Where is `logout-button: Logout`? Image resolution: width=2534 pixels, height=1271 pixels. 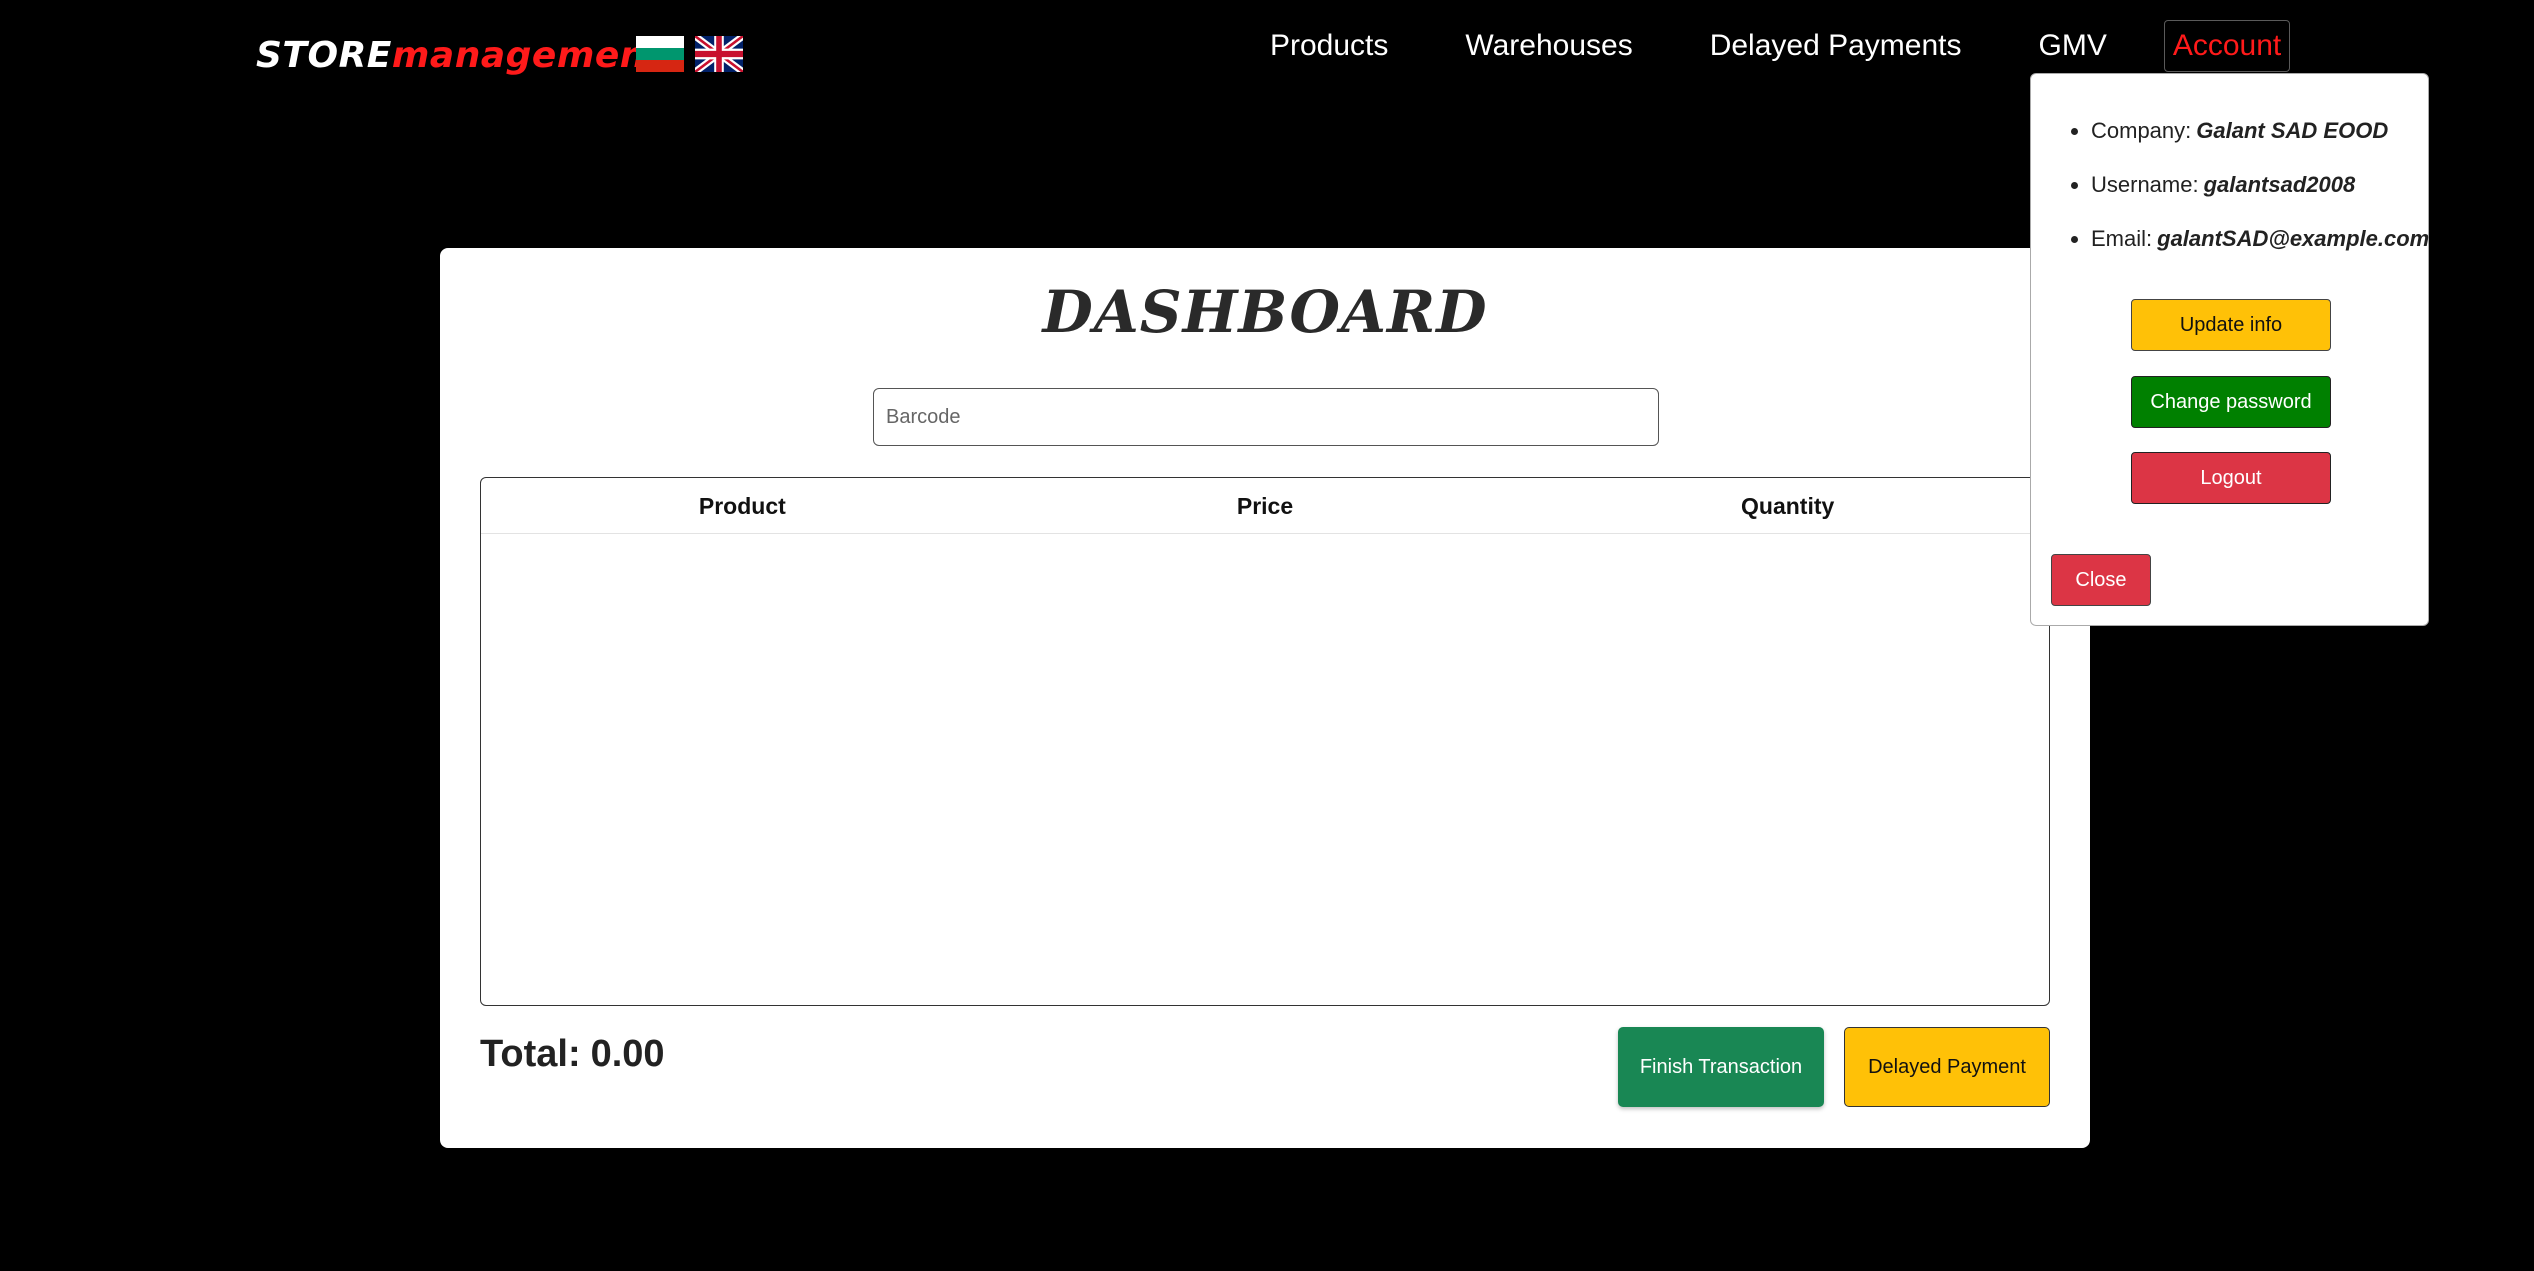
logout-button: Logout is located at coordinates (2231, 478).